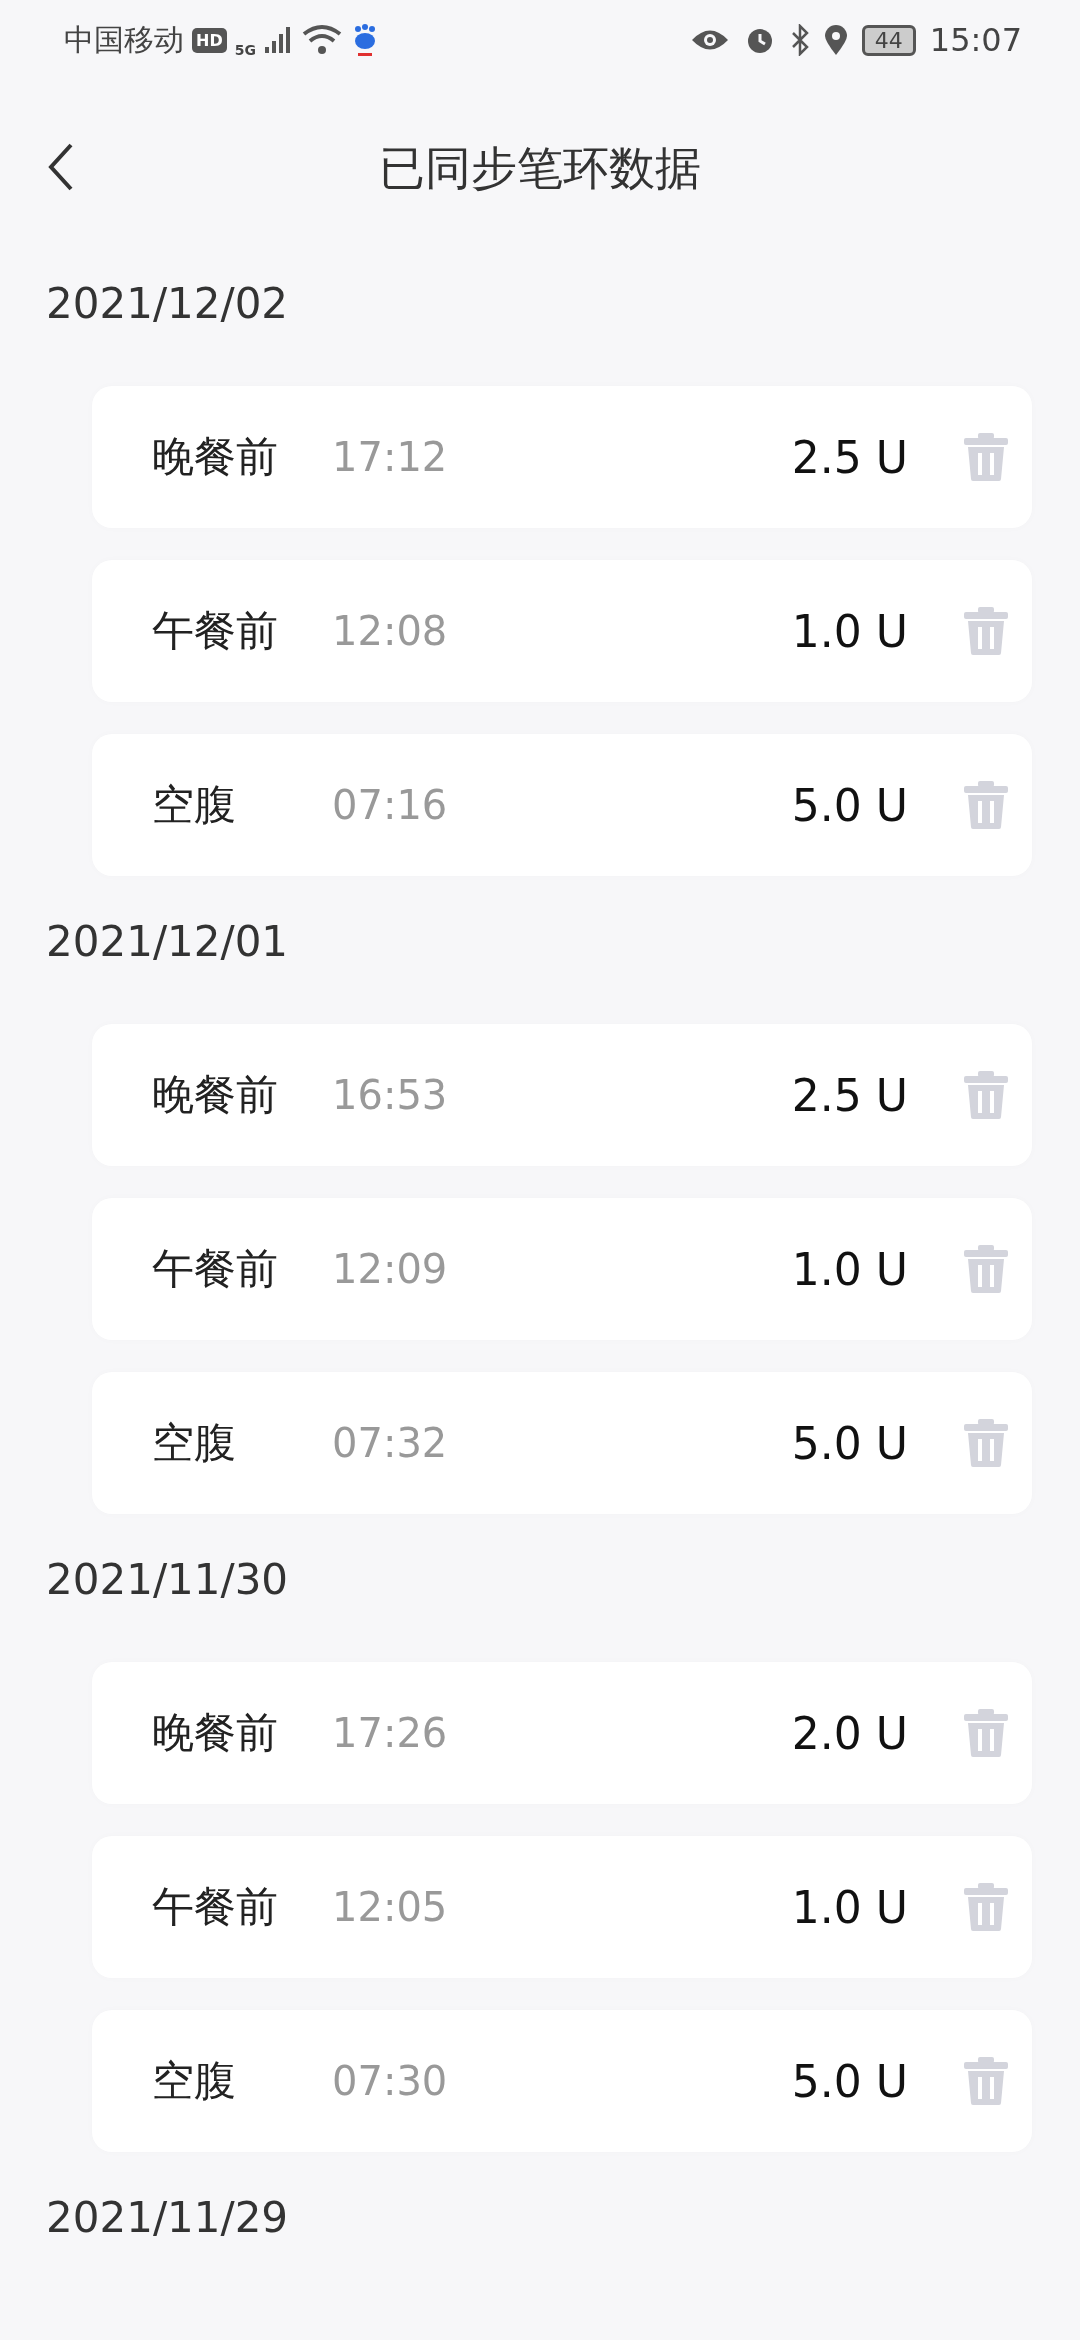 The width and height of the screenshot is (1080, 2340). Describe the element at coordinates (888, 40) in the screenshot. I see `battery-indicator: 44` at that location.